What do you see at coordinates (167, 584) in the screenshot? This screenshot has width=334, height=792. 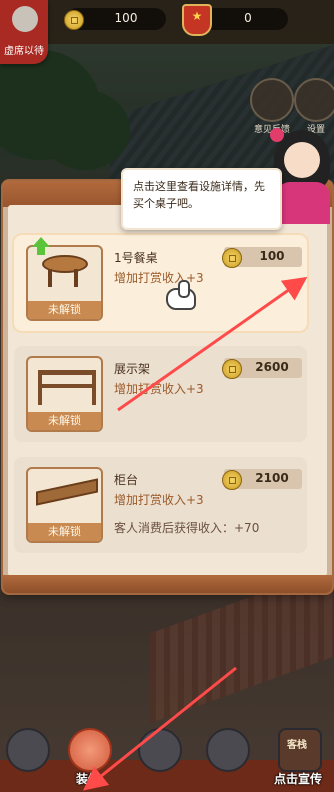 I see `panel-footer` at bounding box center [167, 584].